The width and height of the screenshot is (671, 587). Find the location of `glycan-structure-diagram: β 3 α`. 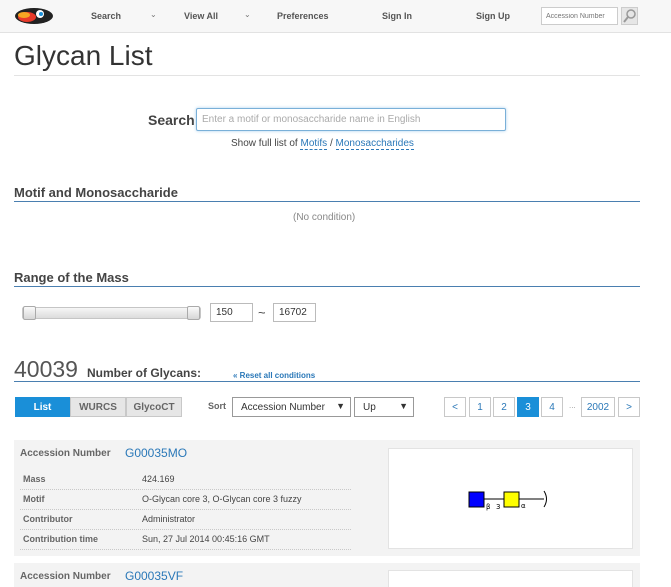

glycan-structure-diagram: β 3 α is located at coordinates (507, 500).